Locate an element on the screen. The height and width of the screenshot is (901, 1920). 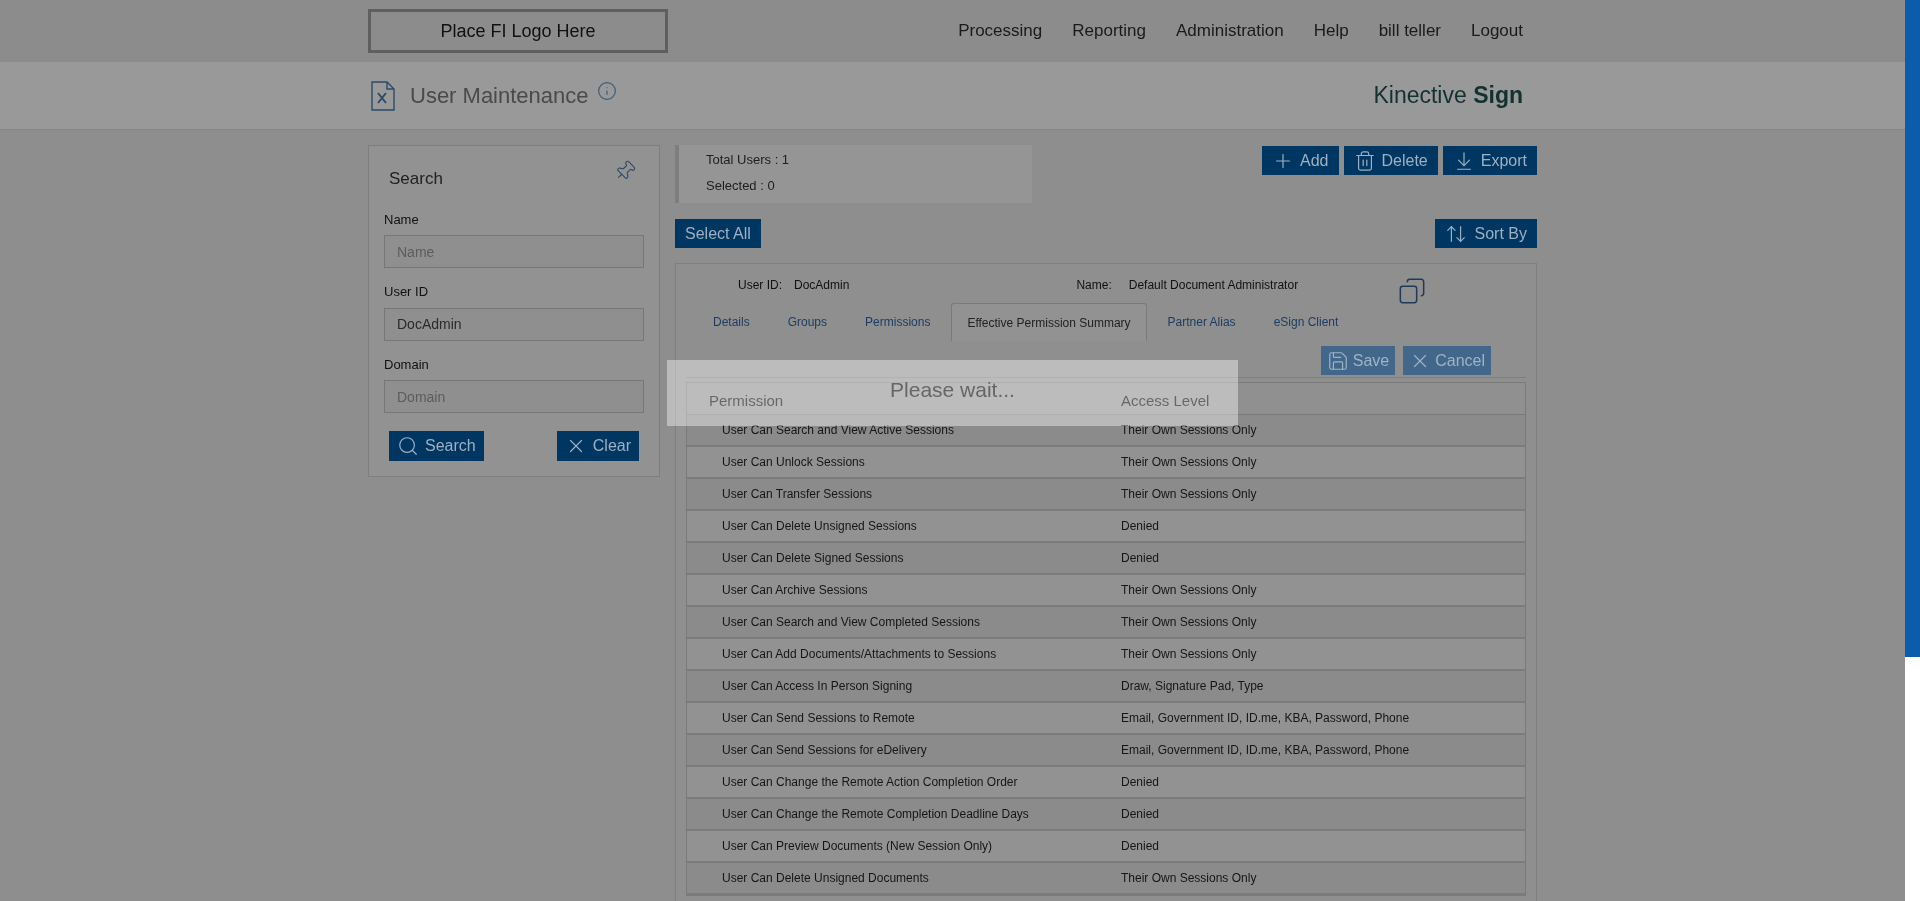
field-label: Domain is located at coordinates (407, 364).